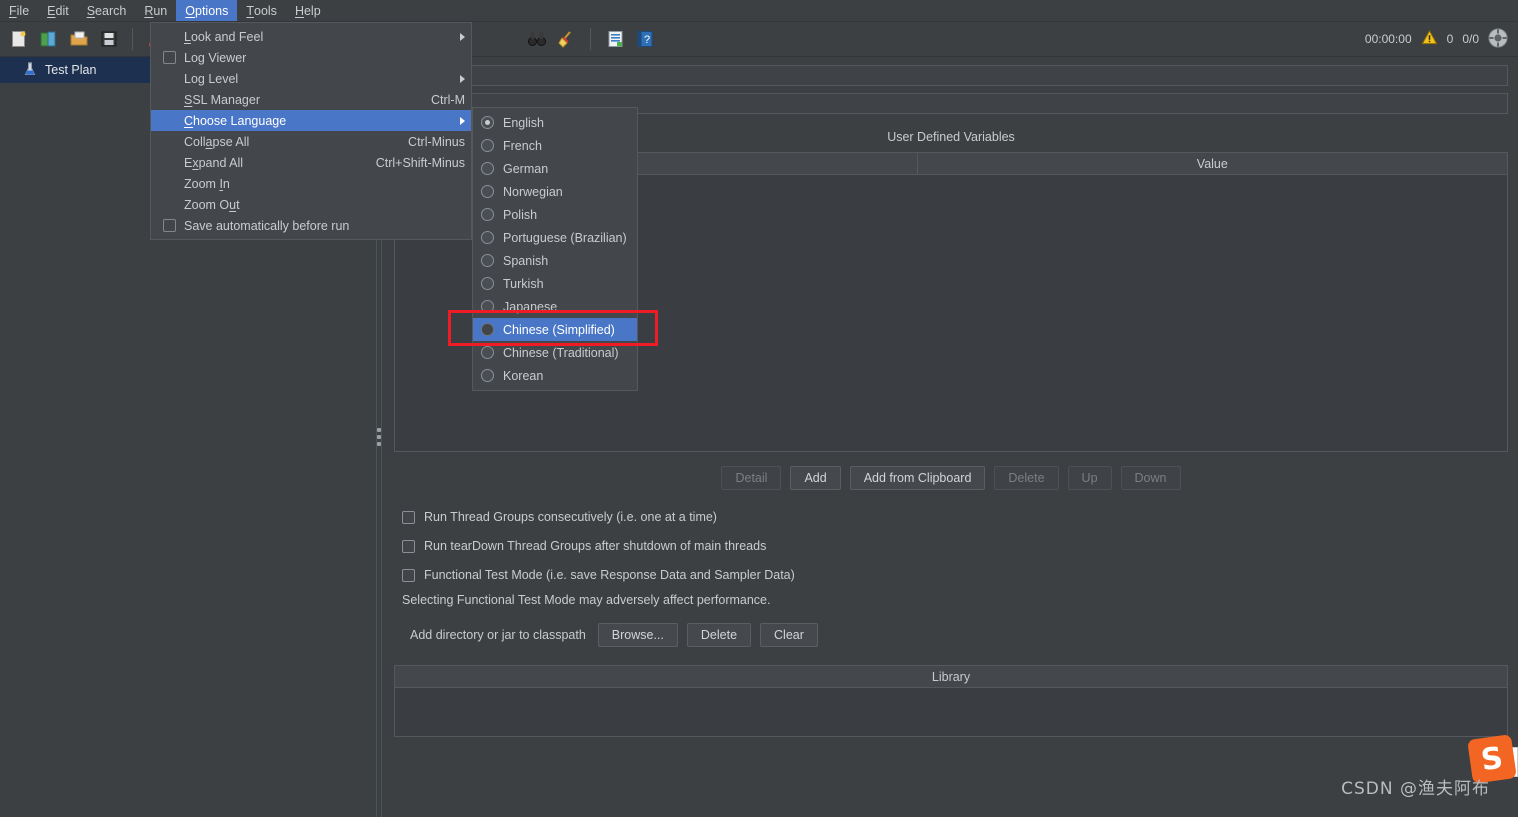 The height and width of the screenshot is (817, 1518). Describe the element at coordinates (555, 283) in the screenshot. I see `language-item-turkish: Turkish` at that location.